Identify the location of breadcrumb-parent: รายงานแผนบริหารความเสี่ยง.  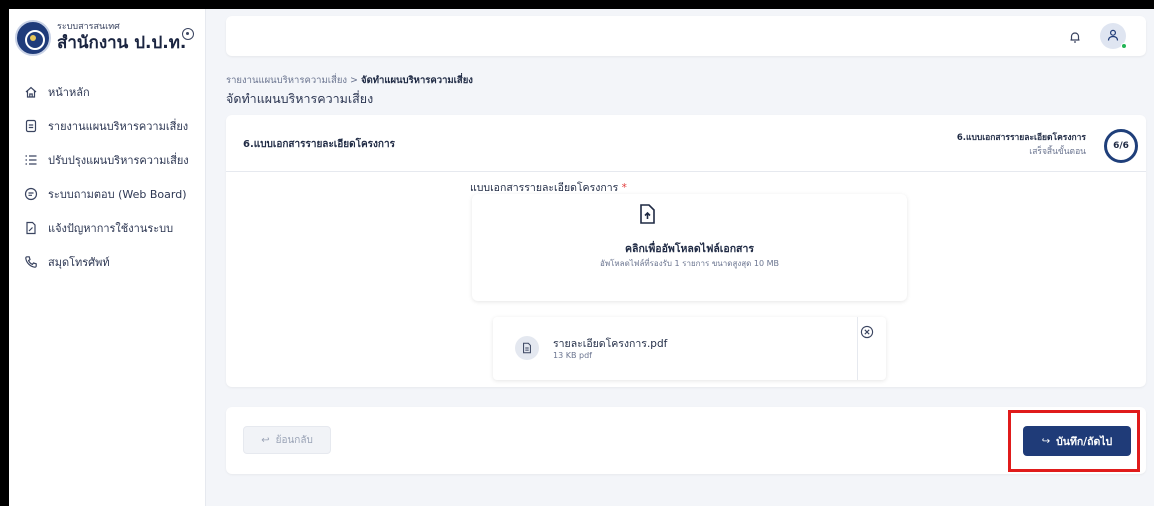
(286, 80).